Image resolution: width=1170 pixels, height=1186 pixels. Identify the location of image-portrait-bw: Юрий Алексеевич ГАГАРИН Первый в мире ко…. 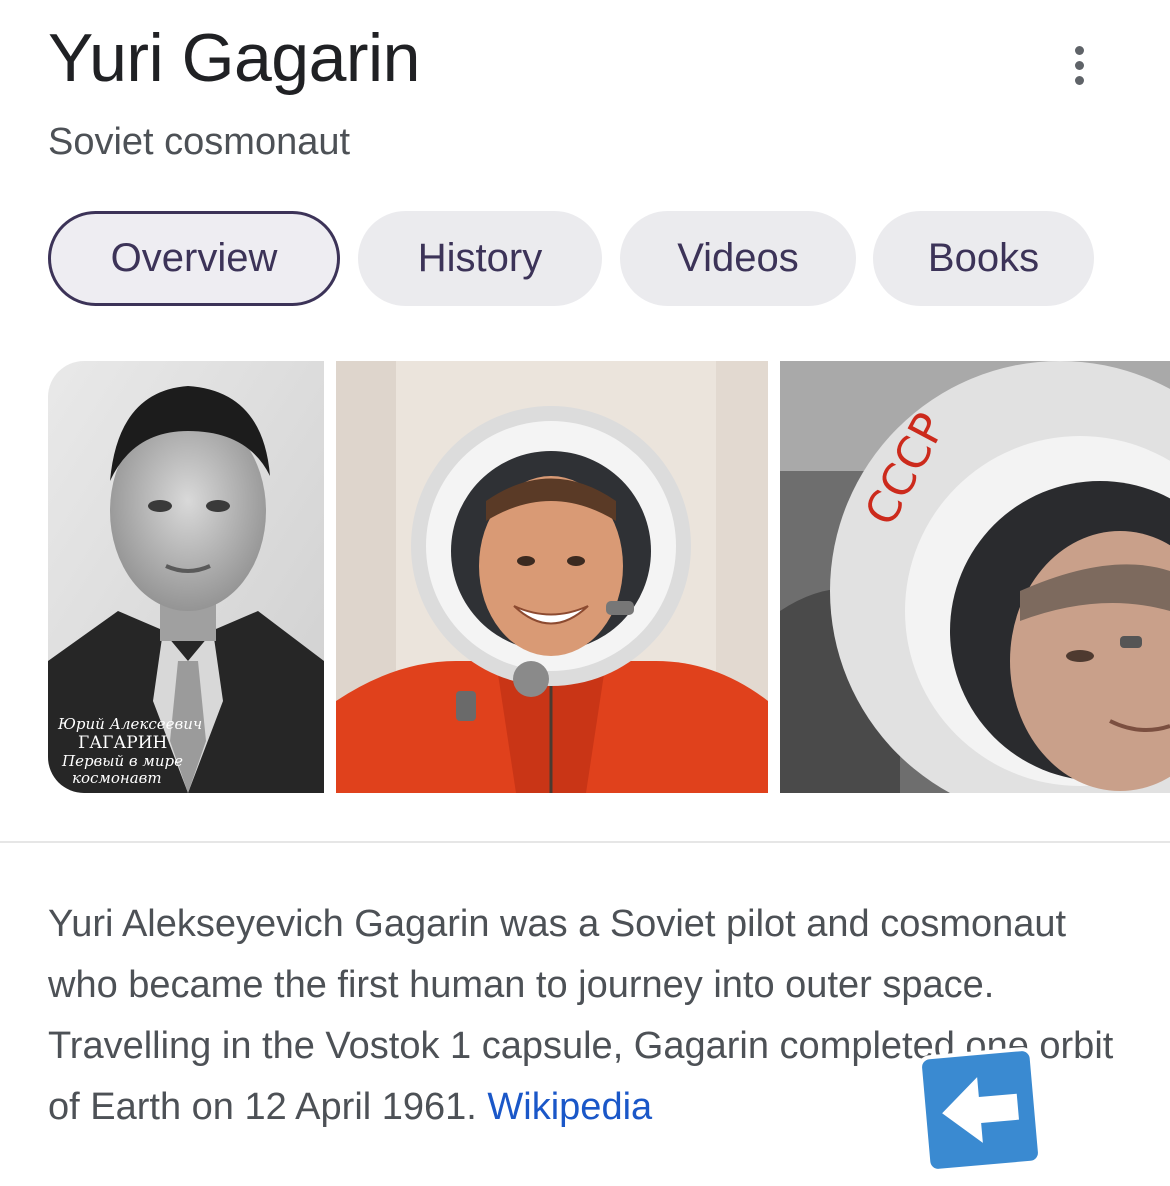
(186, 577).